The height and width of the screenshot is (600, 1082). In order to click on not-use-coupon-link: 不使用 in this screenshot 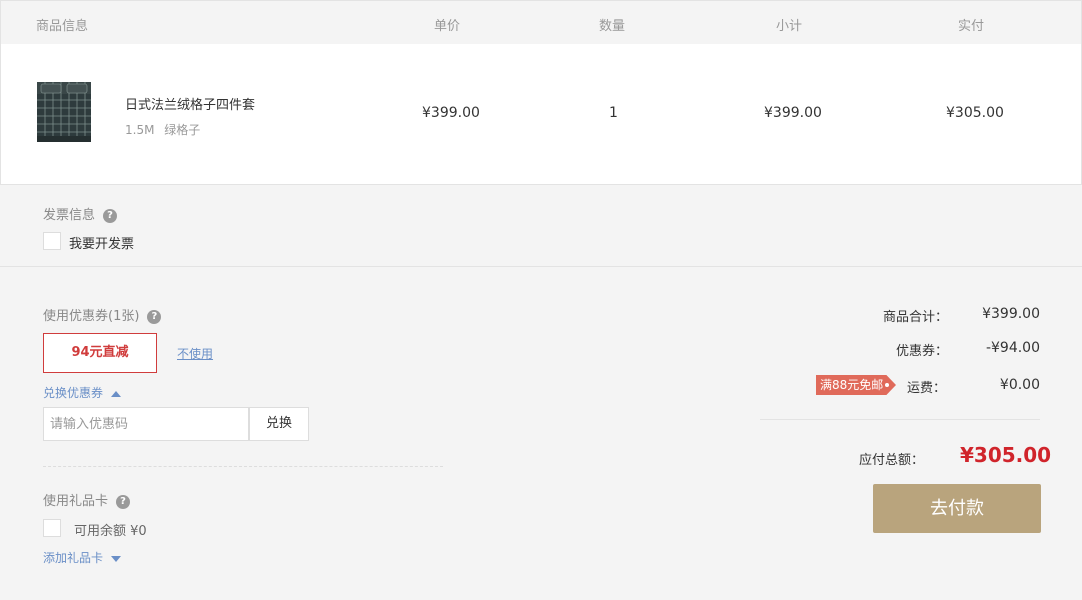, I will do `click(195, 353)`.